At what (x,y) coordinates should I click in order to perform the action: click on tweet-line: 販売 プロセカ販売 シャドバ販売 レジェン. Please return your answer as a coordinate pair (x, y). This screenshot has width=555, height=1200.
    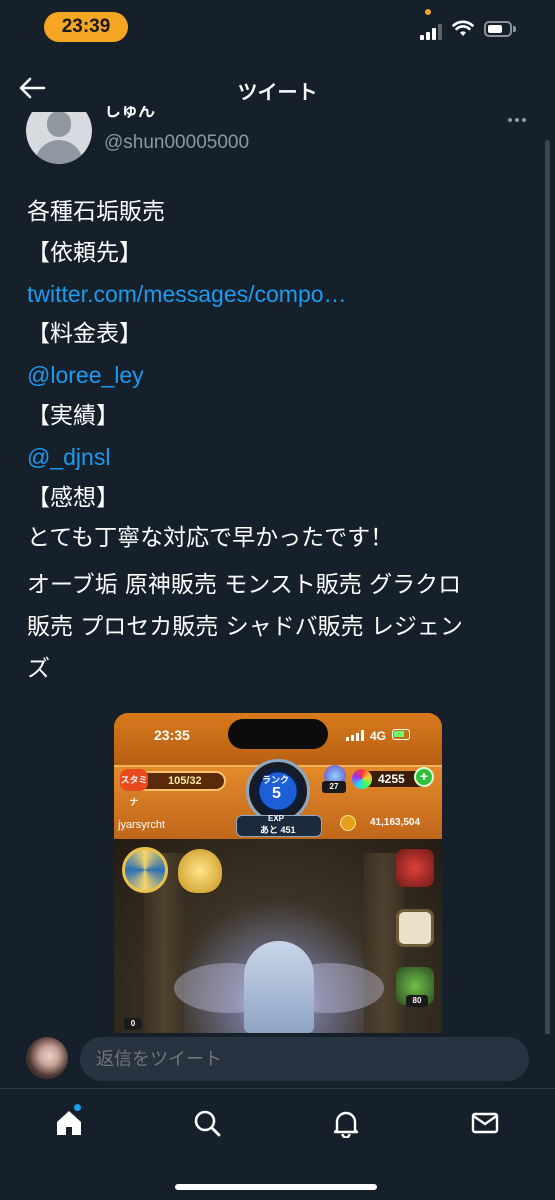
    Looking at the image, I should click on (245, 627).